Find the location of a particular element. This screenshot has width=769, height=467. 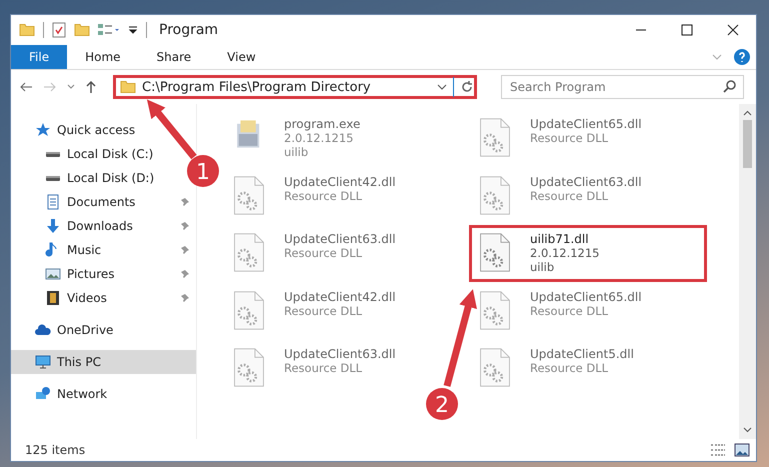

back-button is located at coordinates (26, 87).